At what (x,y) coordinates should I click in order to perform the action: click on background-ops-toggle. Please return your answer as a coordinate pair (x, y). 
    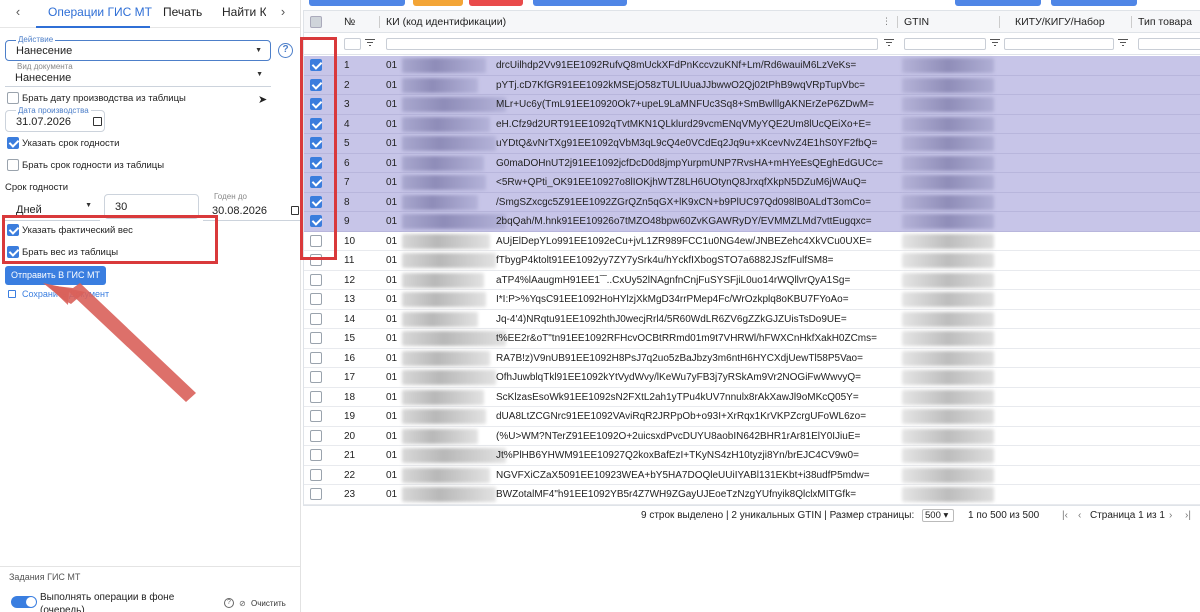
    Looking at the image, I should click on (24, 602).